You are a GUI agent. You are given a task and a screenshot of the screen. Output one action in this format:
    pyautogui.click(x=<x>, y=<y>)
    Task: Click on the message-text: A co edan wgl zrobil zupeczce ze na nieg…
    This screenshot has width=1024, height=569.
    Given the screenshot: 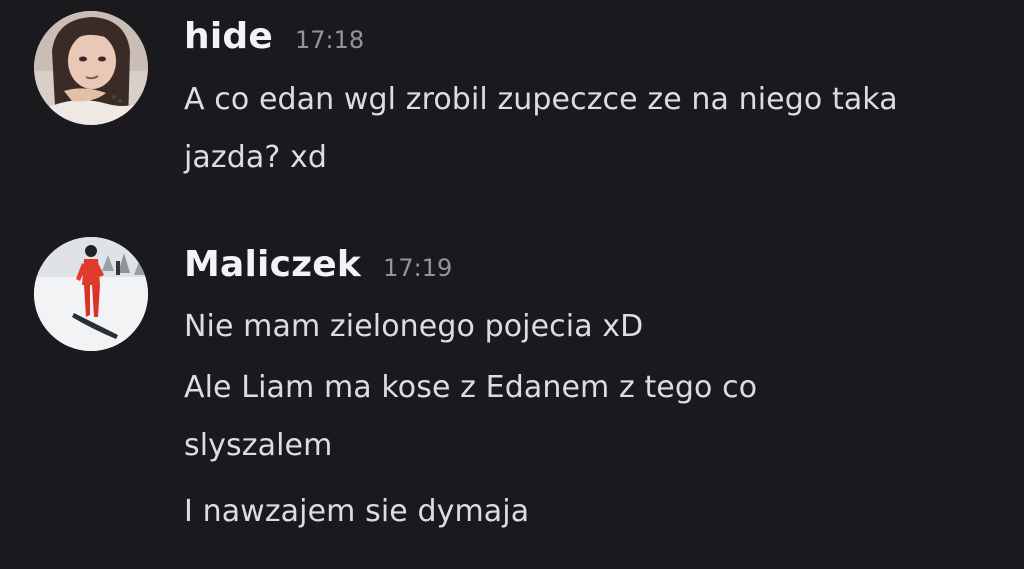 What is the action you would take?
    pyautogui.click(x=541, y=99)
    